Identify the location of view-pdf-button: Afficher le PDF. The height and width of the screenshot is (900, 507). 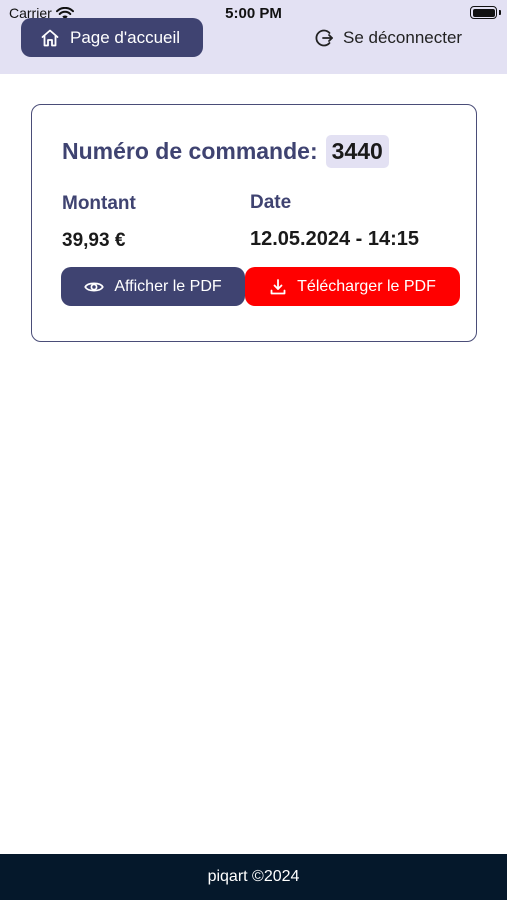
(153, 286).